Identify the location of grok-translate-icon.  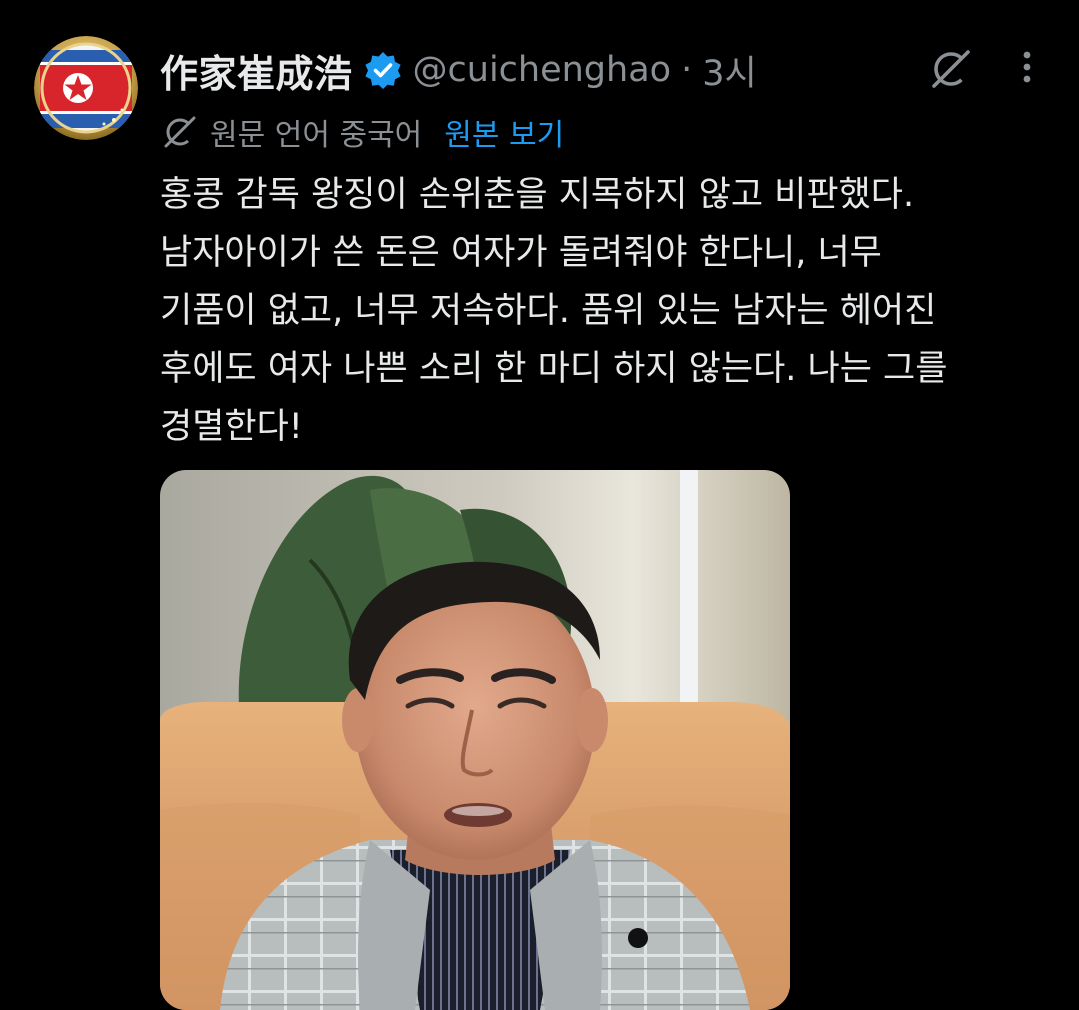
(180, 132).